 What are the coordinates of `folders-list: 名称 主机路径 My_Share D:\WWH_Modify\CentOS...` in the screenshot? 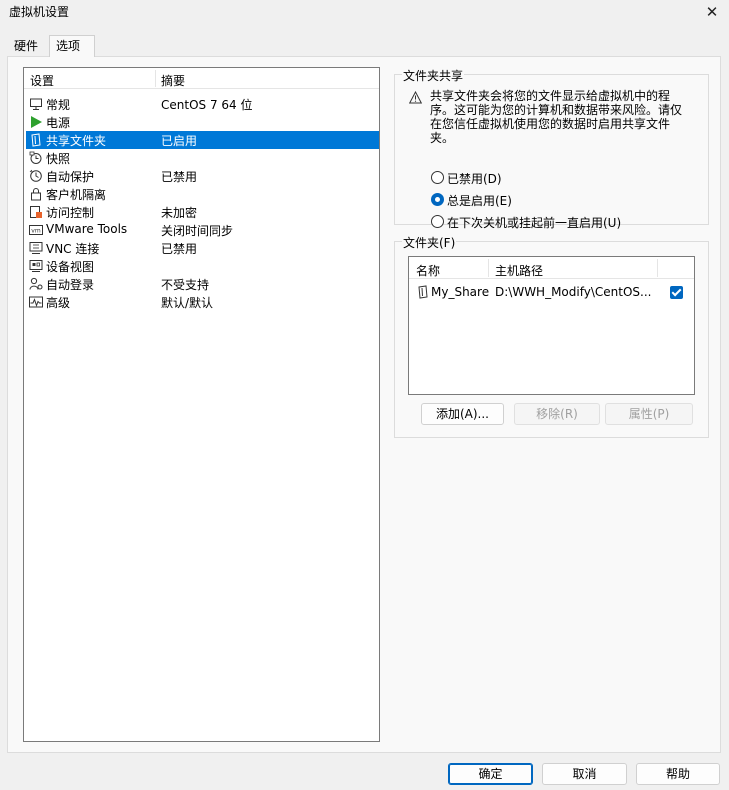 It's located at (551, 325).